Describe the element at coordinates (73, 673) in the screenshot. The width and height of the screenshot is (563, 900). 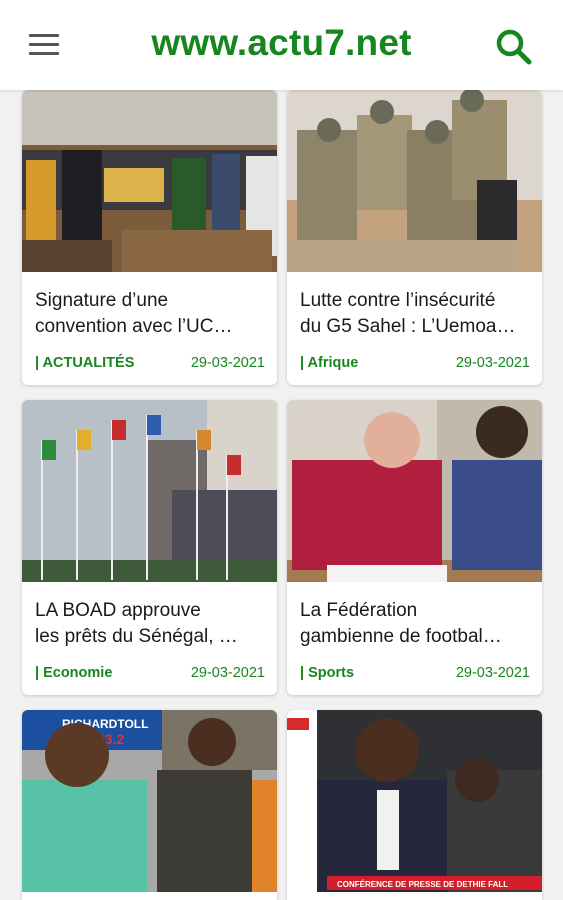
I see `article-category: | Economie` at that location.